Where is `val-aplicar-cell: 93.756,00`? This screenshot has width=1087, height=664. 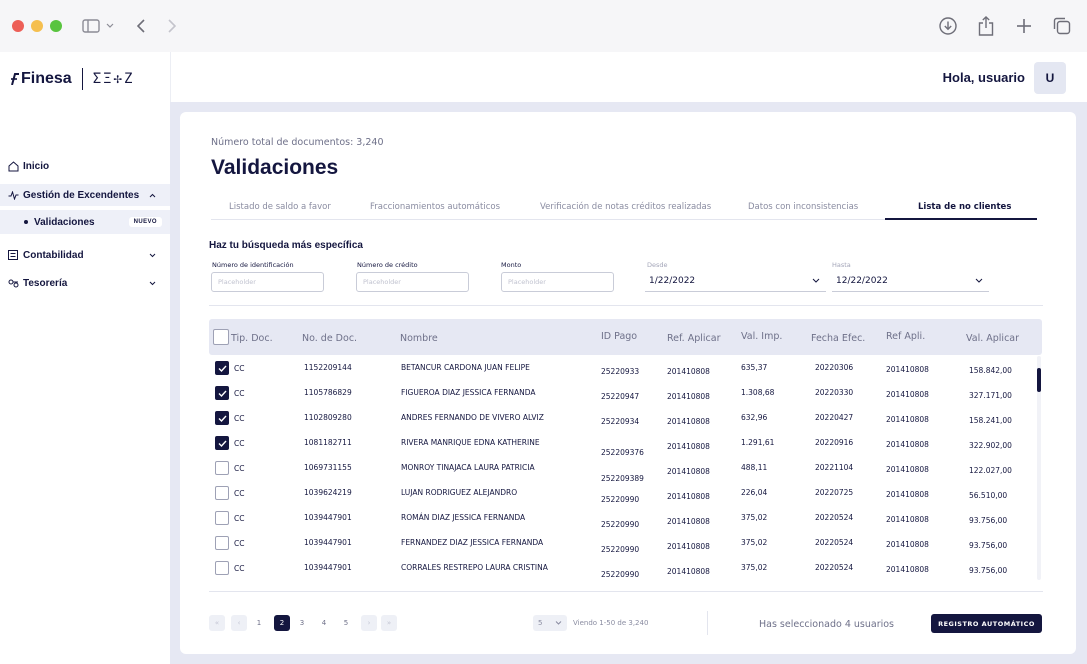
val-aplicar-cell: 93.756,00 is located at coordinates (988, 545).